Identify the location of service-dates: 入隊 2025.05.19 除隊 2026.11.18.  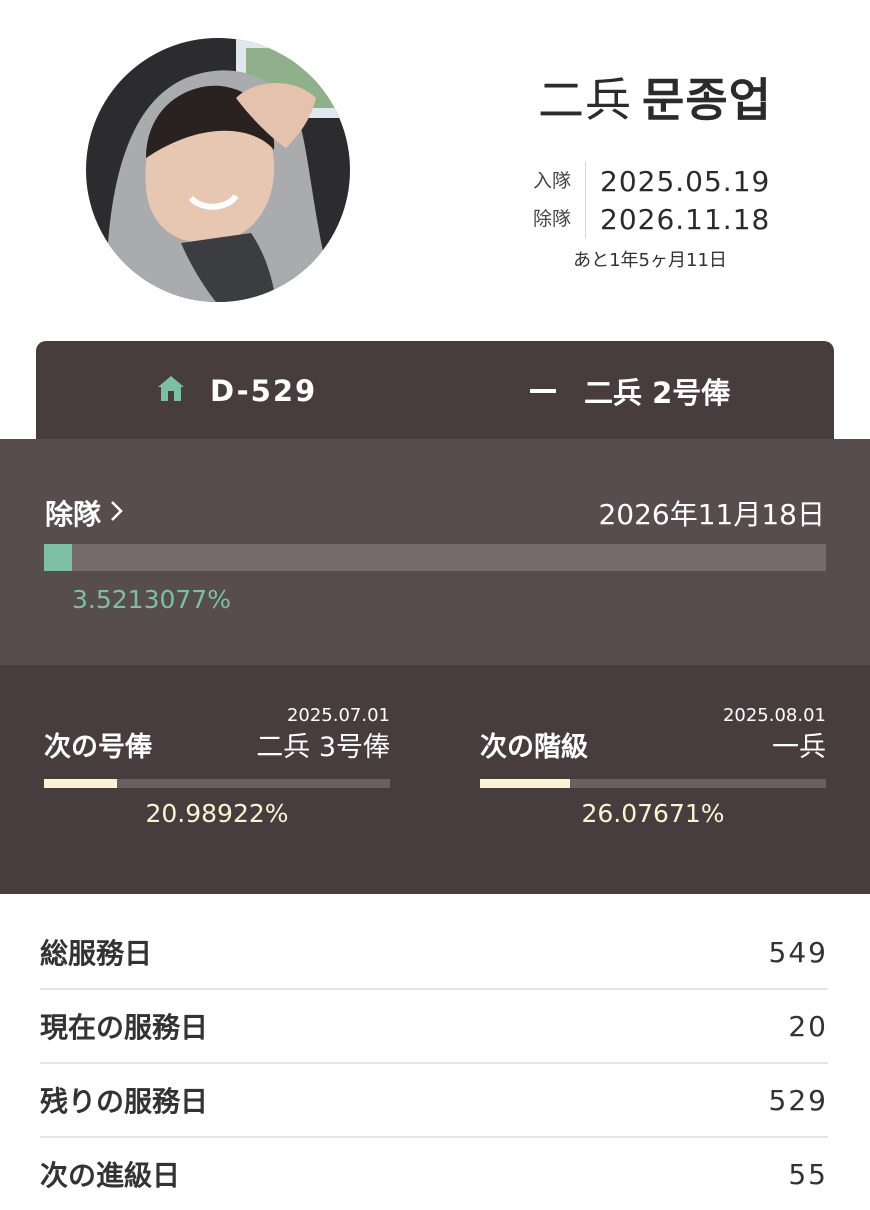
(660, 200).